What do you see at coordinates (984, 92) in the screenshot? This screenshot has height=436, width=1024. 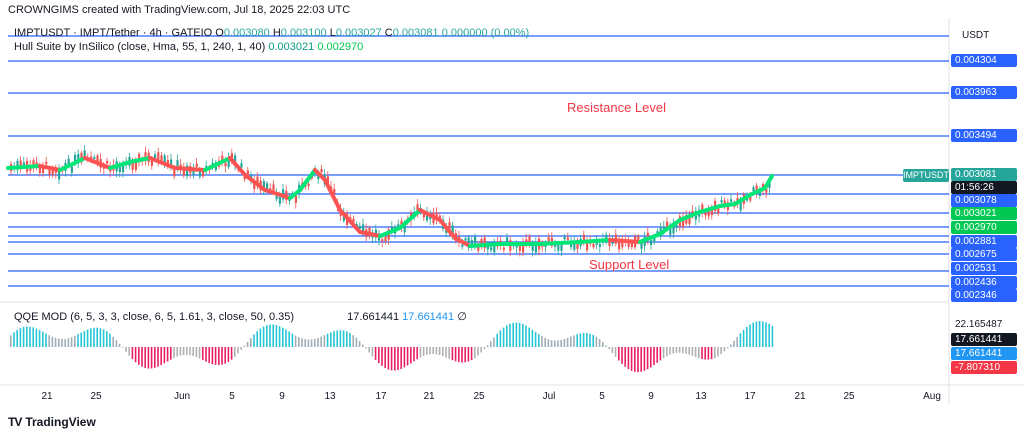 I see `price-label-level-2: 0.003963` at bounding box center [984, 92].